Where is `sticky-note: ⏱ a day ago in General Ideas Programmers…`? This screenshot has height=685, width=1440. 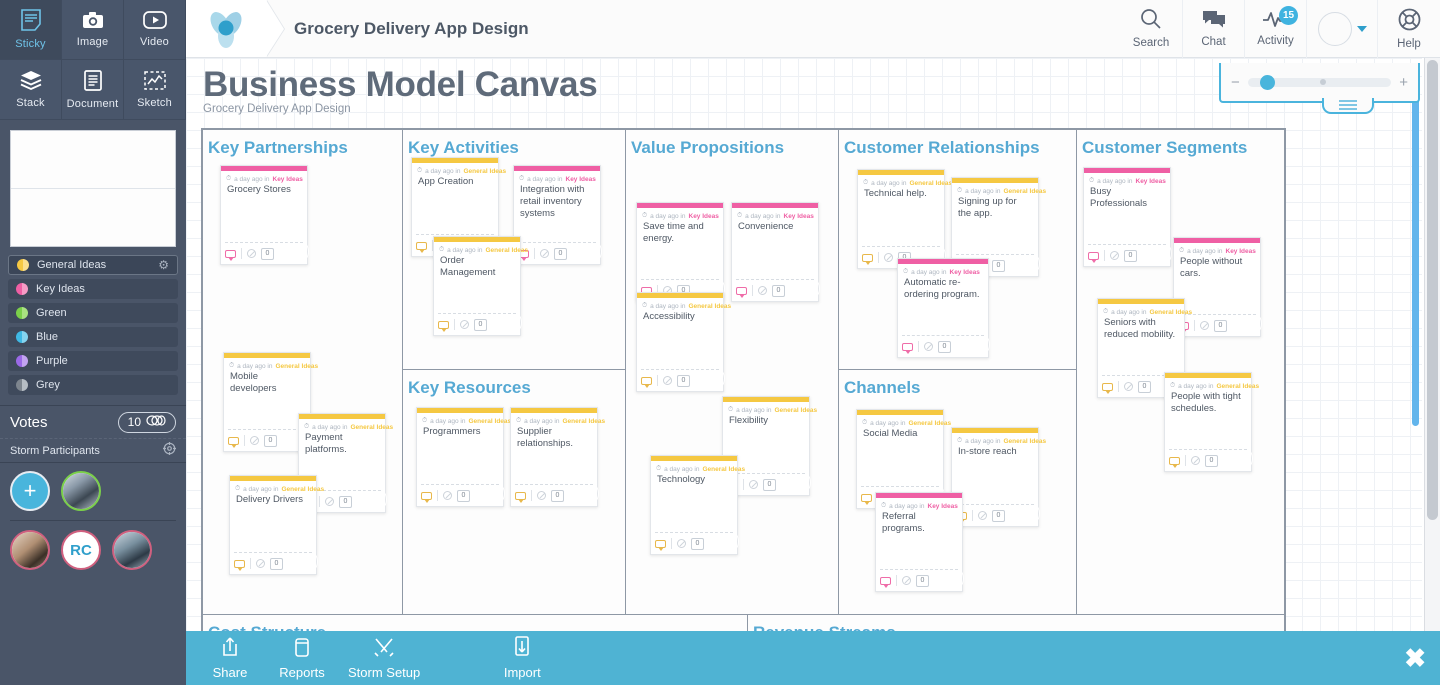
sticky-note: ⏱ a day ago in General Ideas Programmers… is located at coordinates (463, 457).